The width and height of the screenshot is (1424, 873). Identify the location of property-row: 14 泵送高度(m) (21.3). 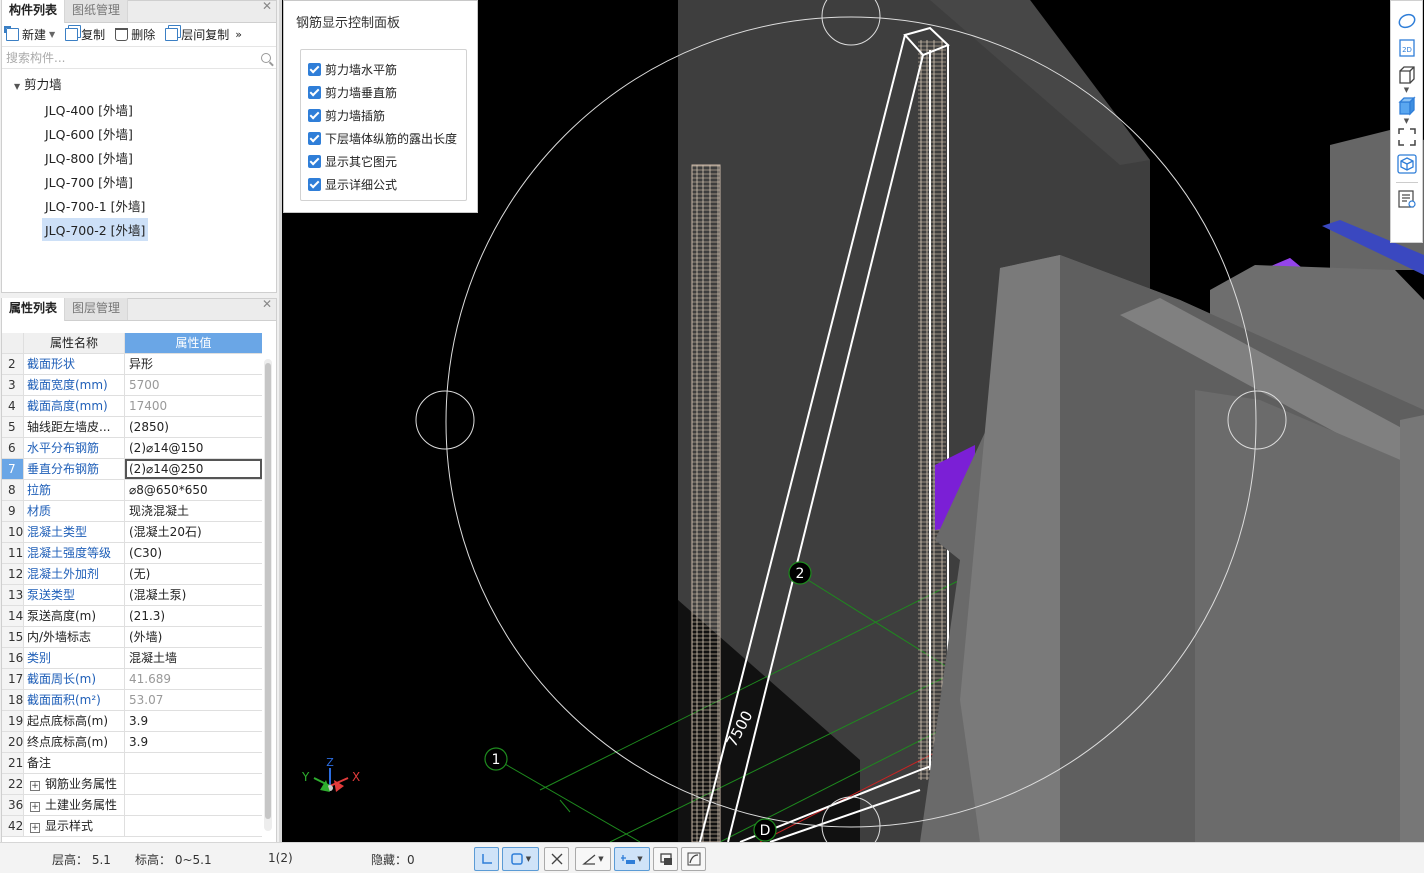
(132, 616).